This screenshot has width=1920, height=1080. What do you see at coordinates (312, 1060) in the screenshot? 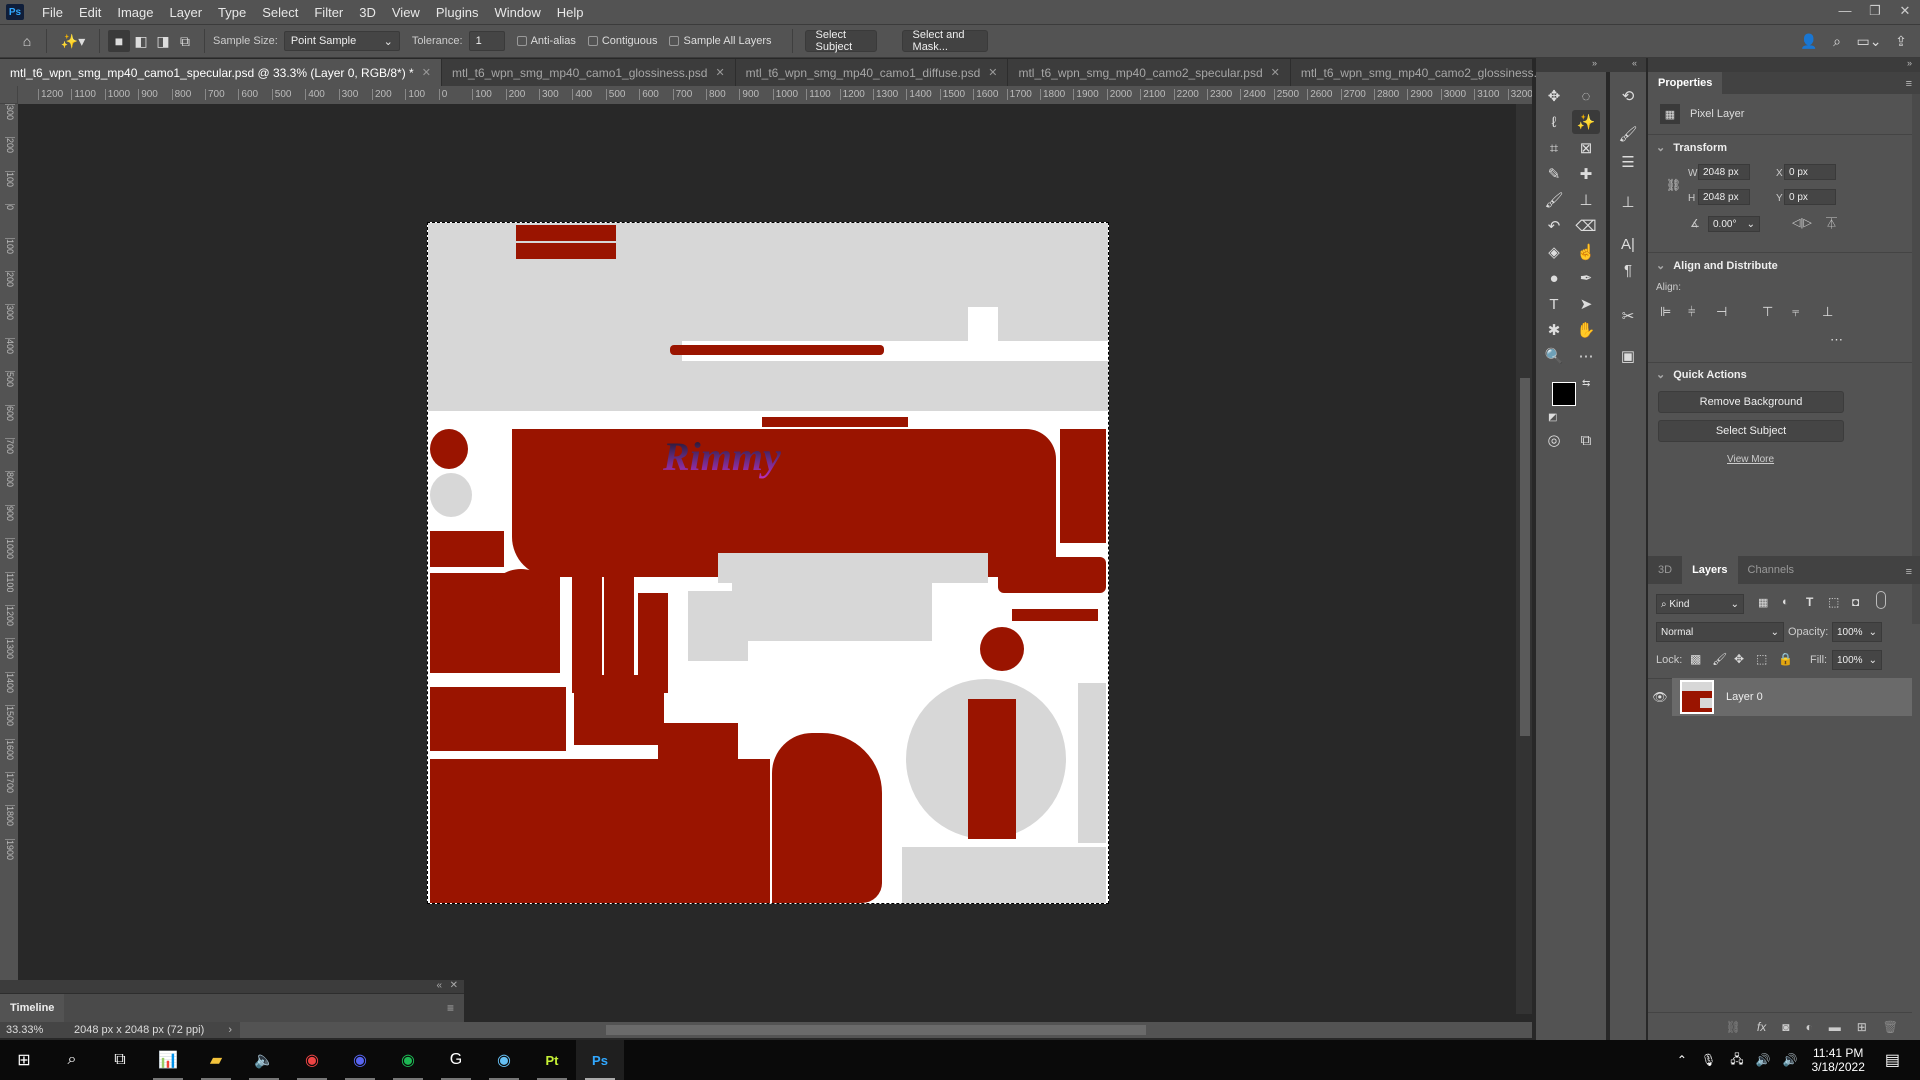
I see `chrome-icon: ◉` at bounding box center [312, 1060].